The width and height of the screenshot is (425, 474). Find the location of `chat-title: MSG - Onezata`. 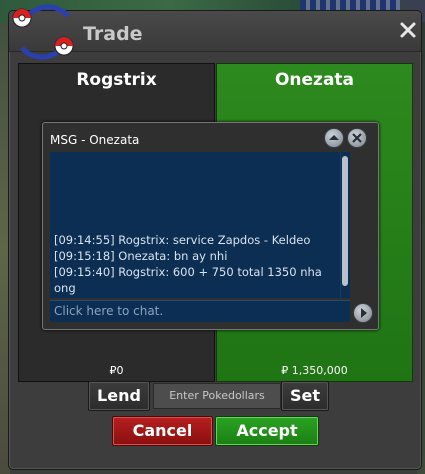

chat-title: MSG - Onezata is located at coordinates (95, 140).